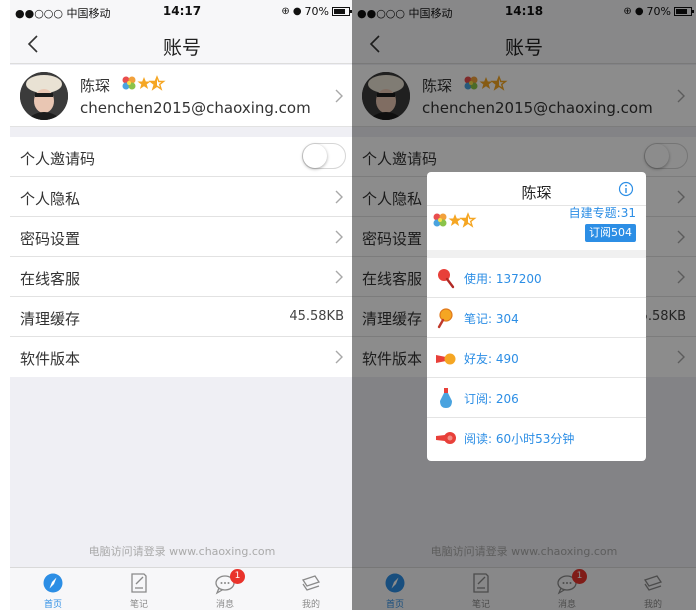 The width and height of the screenshot is (696, 610). Describe the element at coordinates (445, 318) in the screenshot. I see `orange-paddle-icon` at that location.